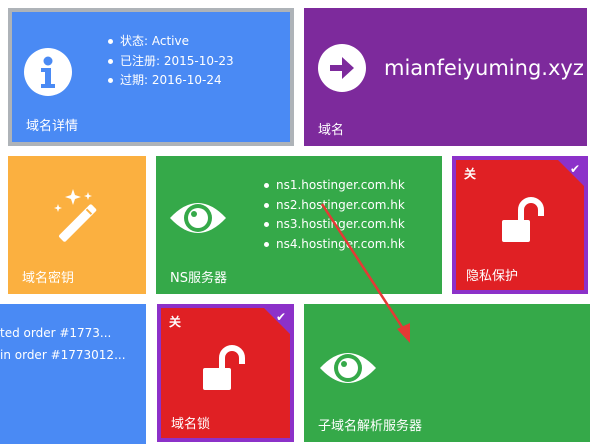 This screenshot has width=595, height=448. What do you see at coordinates (175, 322) in the screenshot?
I see `domain-lock-toggle-state: 关` at bounding box center [175, 322].